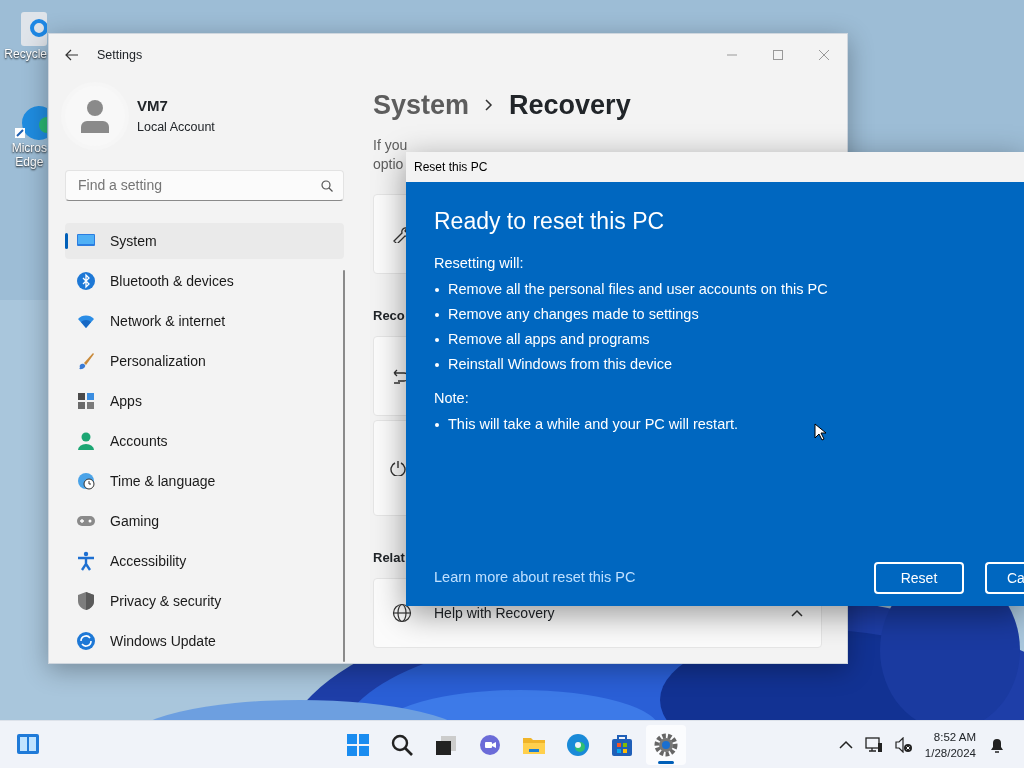  What do you see at coordinates (490, 744) in the screenshot?
I see `chat-icon` at bounding box center [490, 744].